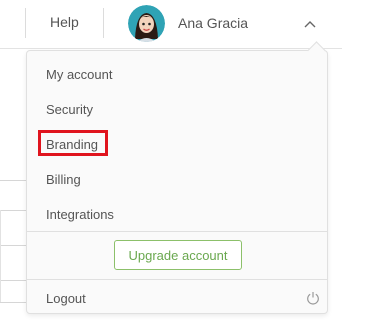 The width and height of the screenshot is (389, 326). Describe the element at coordinates (171, 24) in the screenshot. I see `top-bar: Help Ana Gracia` at that location.